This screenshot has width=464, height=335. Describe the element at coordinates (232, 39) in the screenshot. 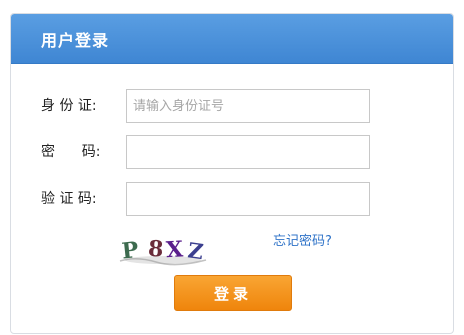

I see `panel-header: 用户登录` at that location.